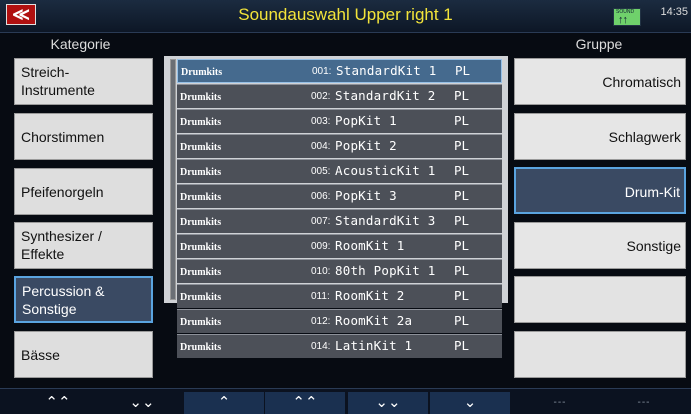 Image resolution: width=691 pixels, height=414 pixels. Describe the element at coordinates (321, 196) in the screenshot. I see `sound-number: 006:` at that location.